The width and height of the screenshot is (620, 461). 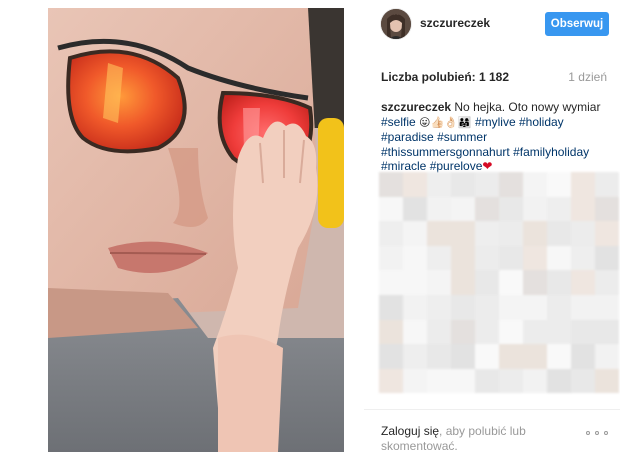 I want to click on more-options-icon, so click(x=597, y=433).